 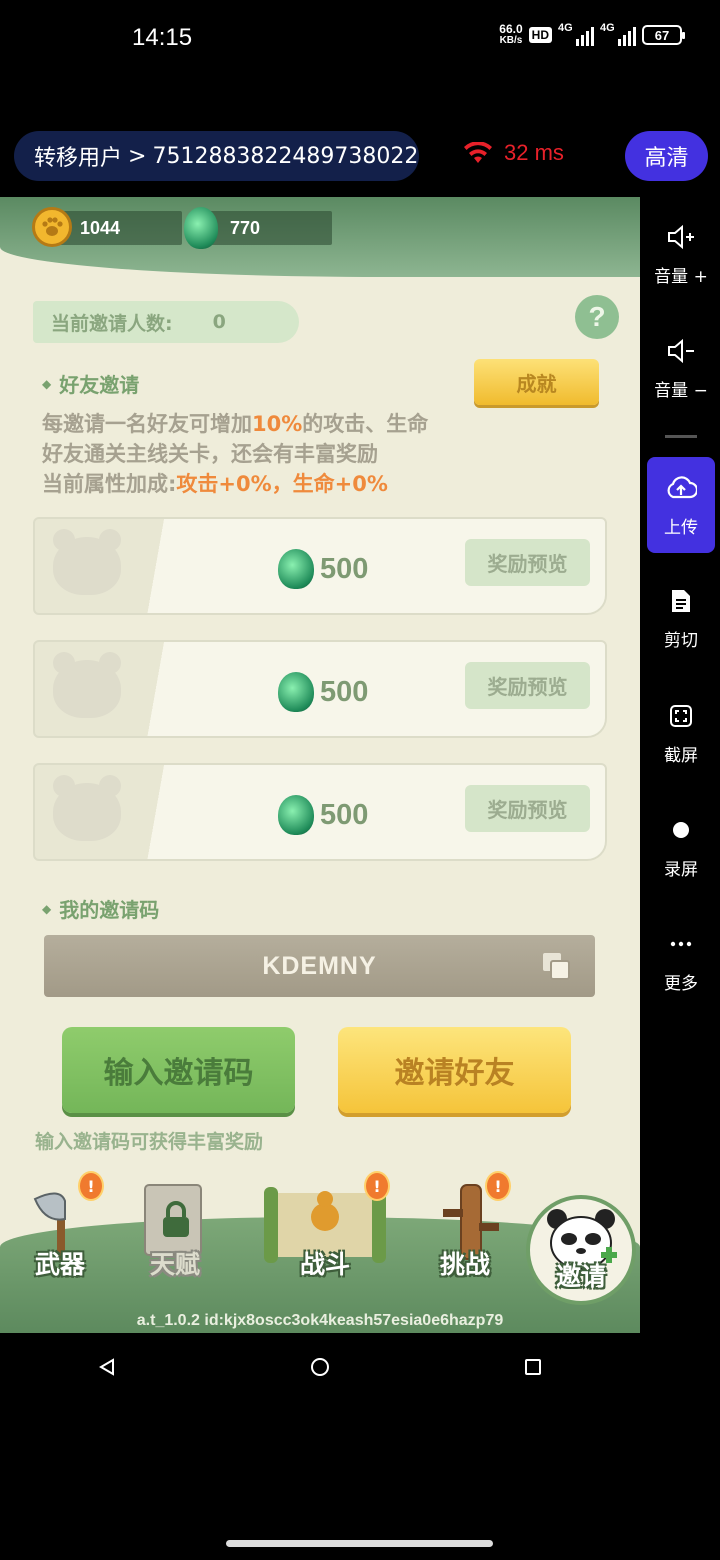 I want to click on desc-text: 的攻击、生命, so click(x=365, y=424).